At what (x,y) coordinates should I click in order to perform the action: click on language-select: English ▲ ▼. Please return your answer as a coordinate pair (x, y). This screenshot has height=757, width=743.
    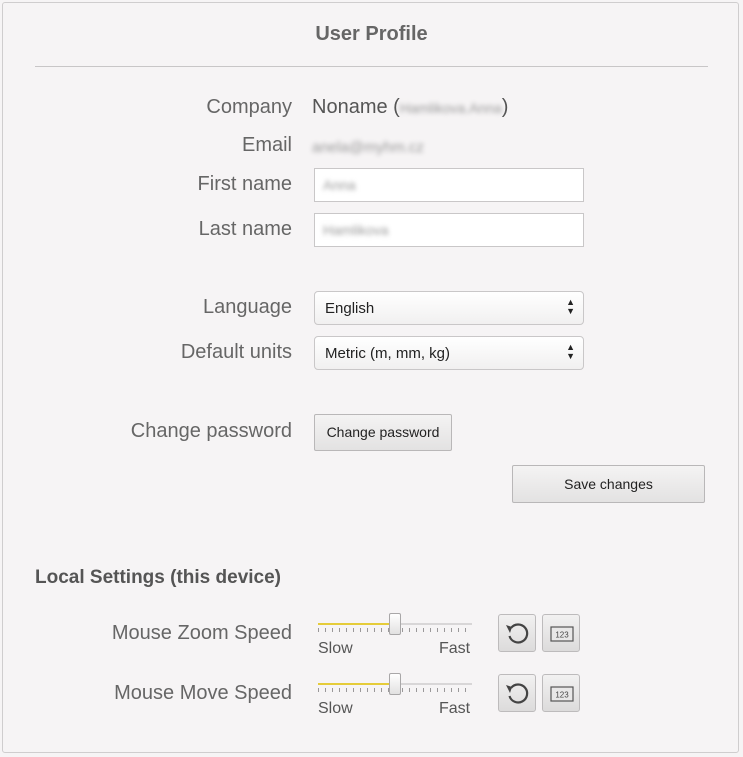
    Looking at the image, I should click on (449, 308).